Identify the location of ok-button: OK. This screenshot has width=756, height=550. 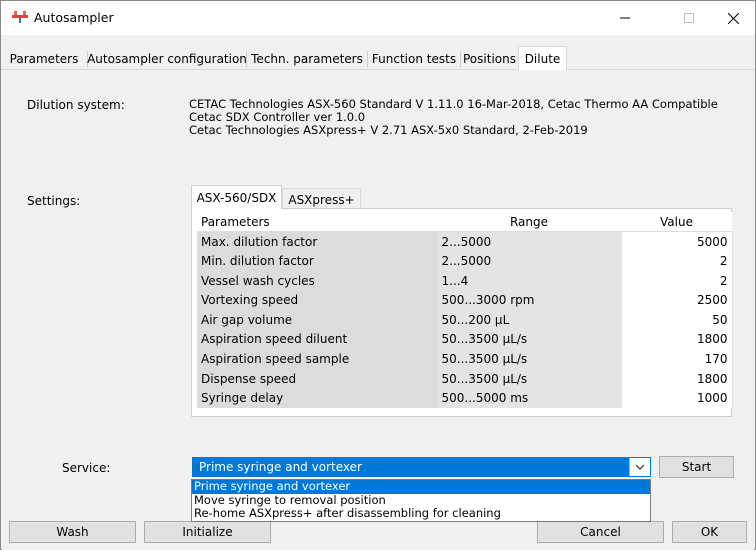
(709, 532).